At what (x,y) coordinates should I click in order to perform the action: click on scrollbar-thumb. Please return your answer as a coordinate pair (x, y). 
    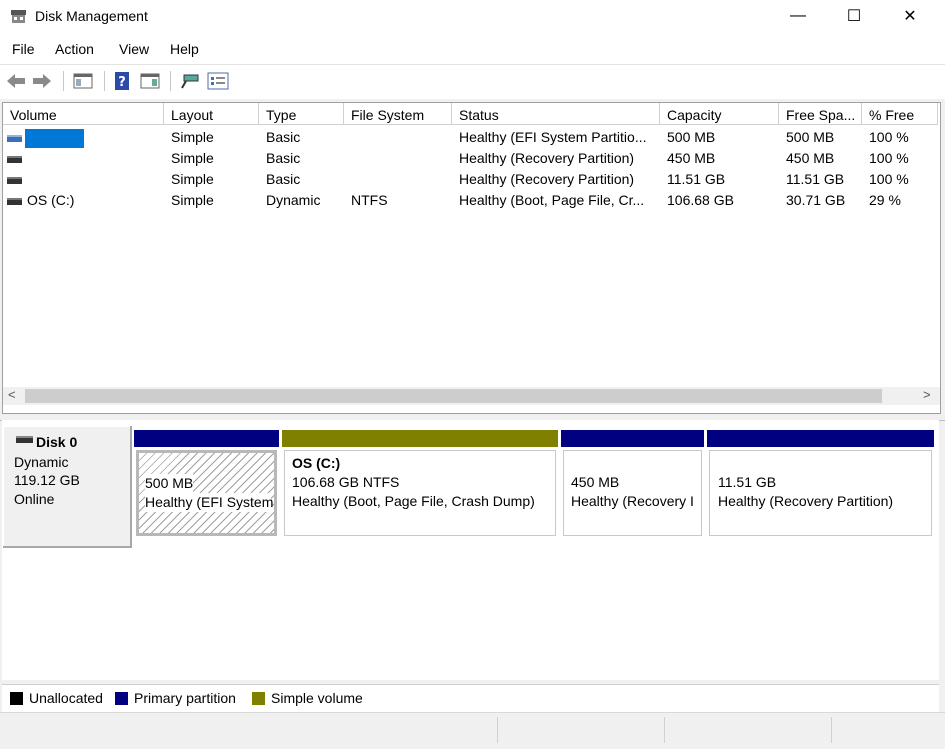
    Looking at the image, I should click on (453, 396).